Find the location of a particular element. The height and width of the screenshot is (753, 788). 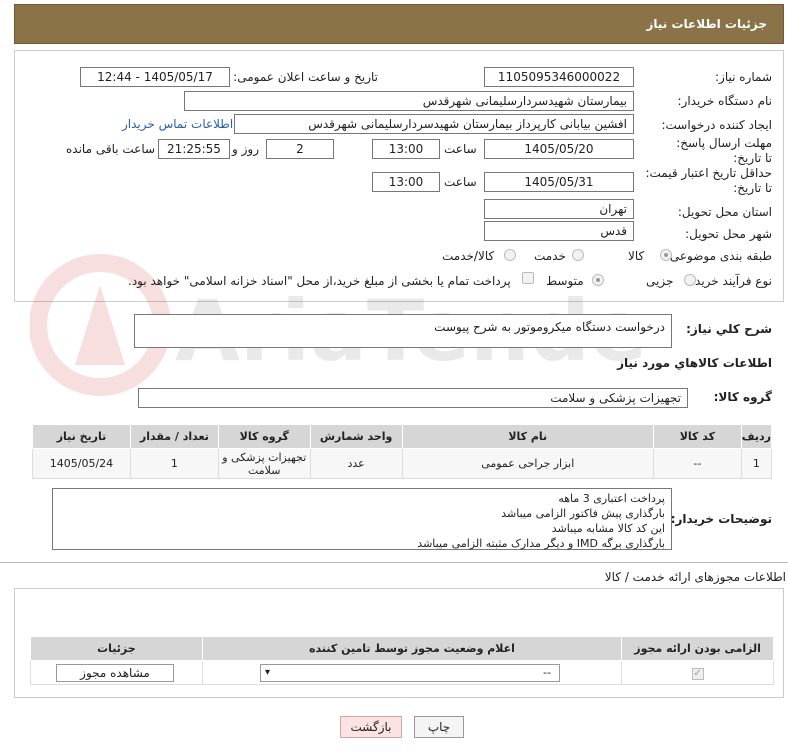

license-status-value: -- is located at coordinates (547, 672).